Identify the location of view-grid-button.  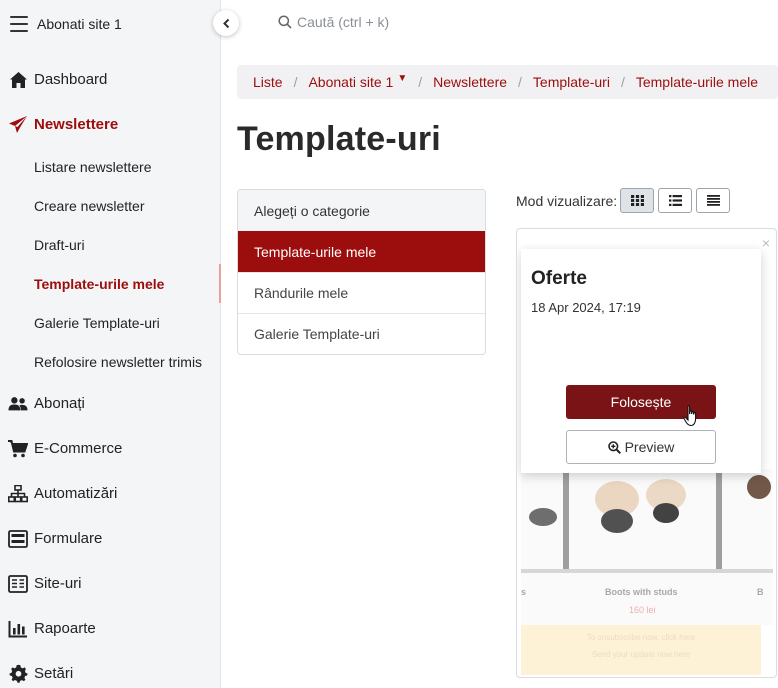
(637, 200).